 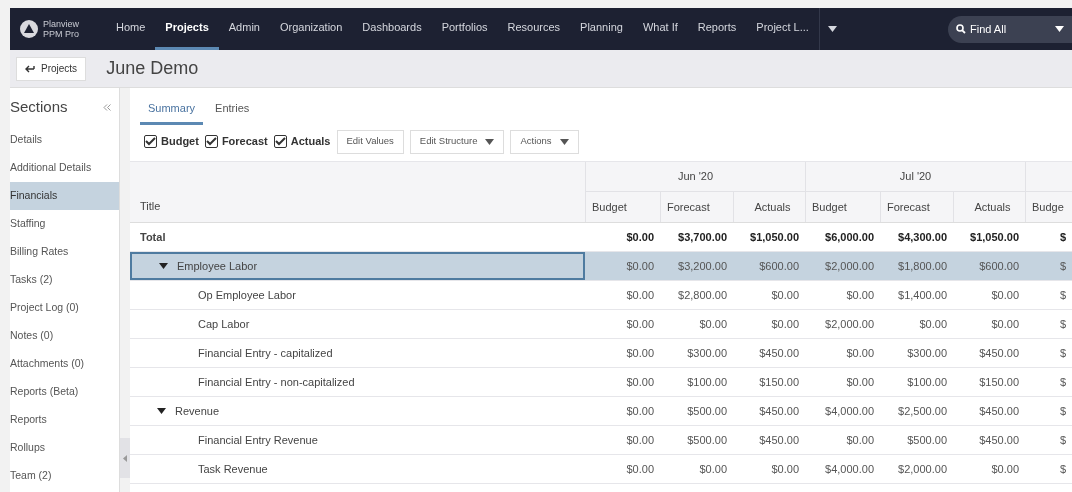 What do you see at coordinates (152, 68) in the screenshot?
I see `page-title: June Demo` at bounding box center [152, 68].